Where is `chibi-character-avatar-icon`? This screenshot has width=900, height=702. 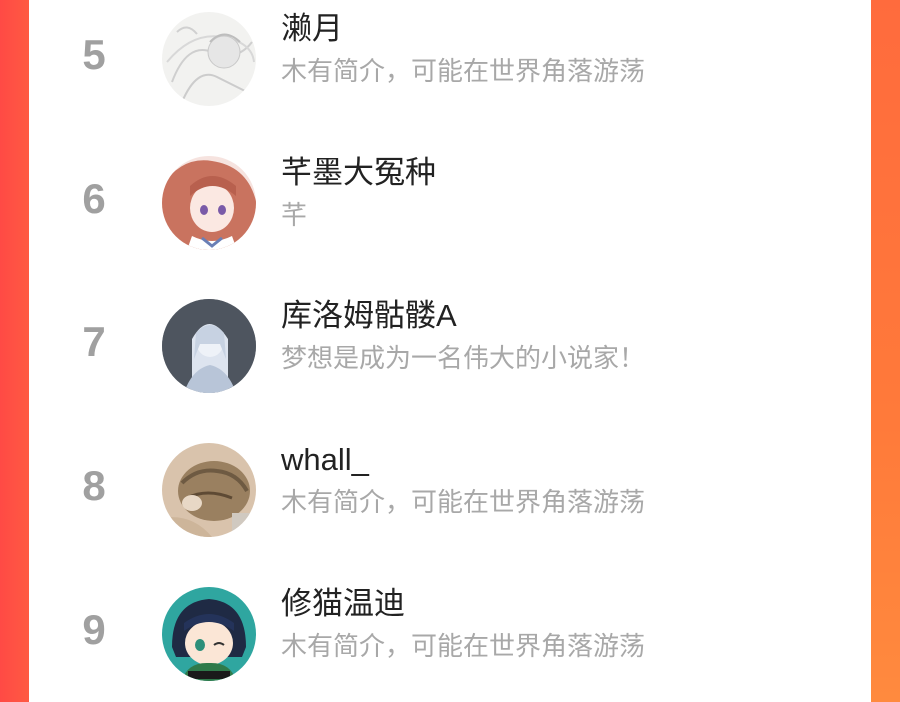 chibi-character-avatar-icon is located at coordinates (209, 634).